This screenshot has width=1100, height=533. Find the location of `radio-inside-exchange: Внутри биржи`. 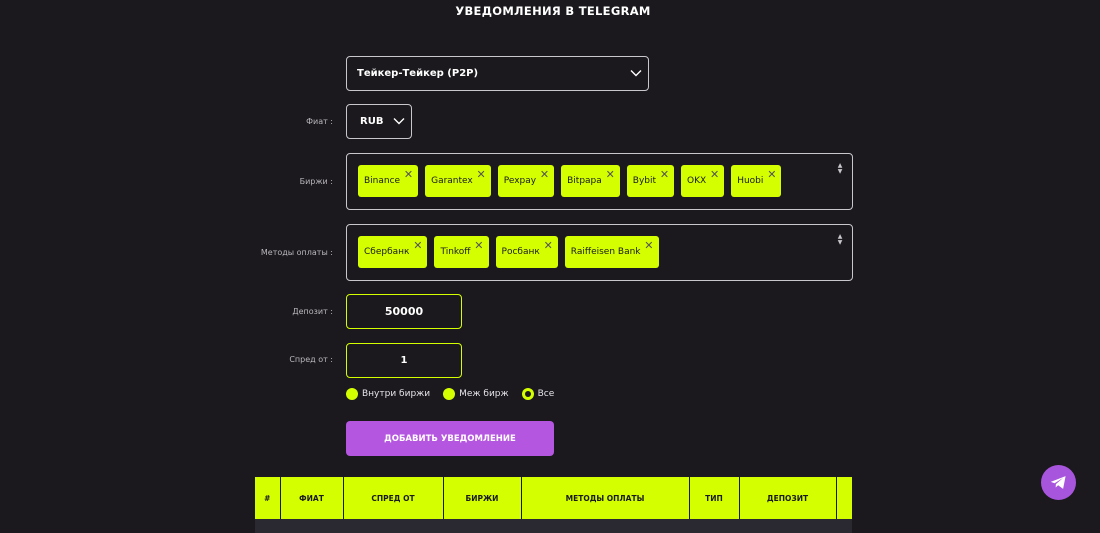

radio-inside-exchange: Внутри биржи is located at coordinates (388, 394).